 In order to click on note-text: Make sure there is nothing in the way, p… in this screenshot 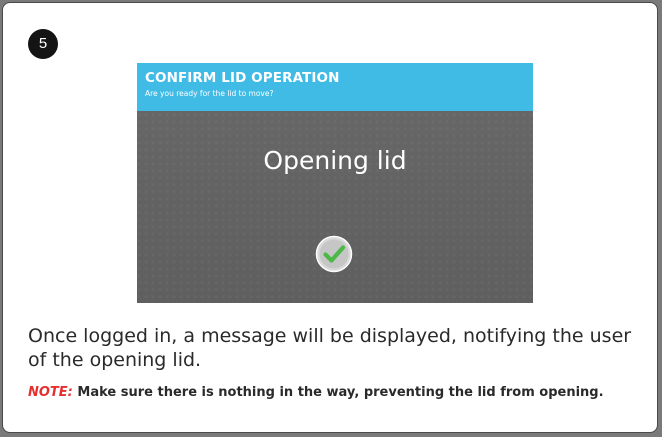, I will do `click(338, 392)`.